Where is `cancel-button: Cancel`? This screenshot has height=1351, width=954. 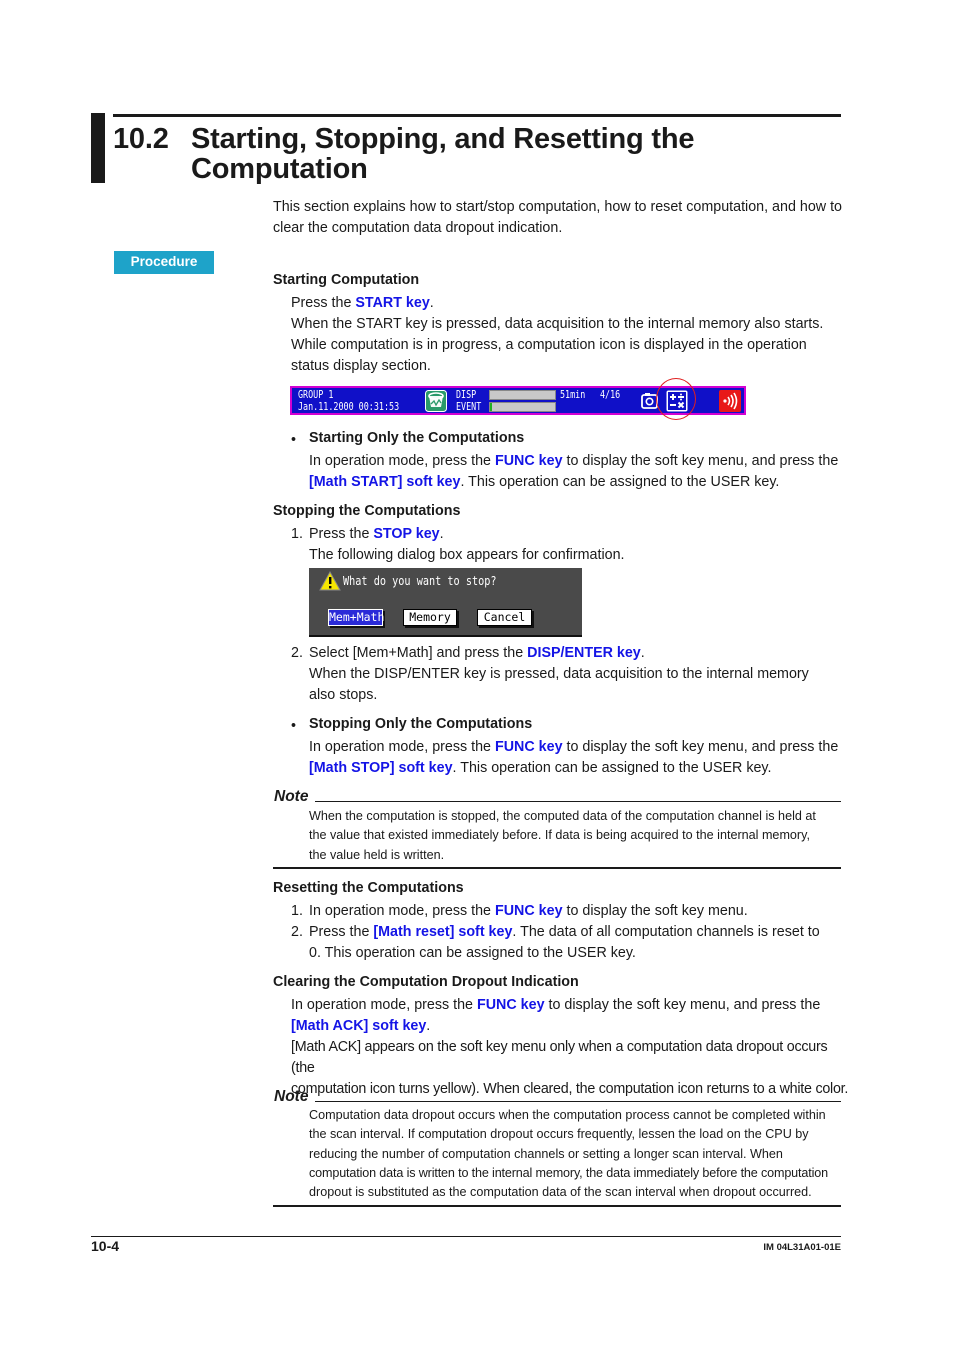 cancel-button: Cancel is located at coordinates (504, 617).